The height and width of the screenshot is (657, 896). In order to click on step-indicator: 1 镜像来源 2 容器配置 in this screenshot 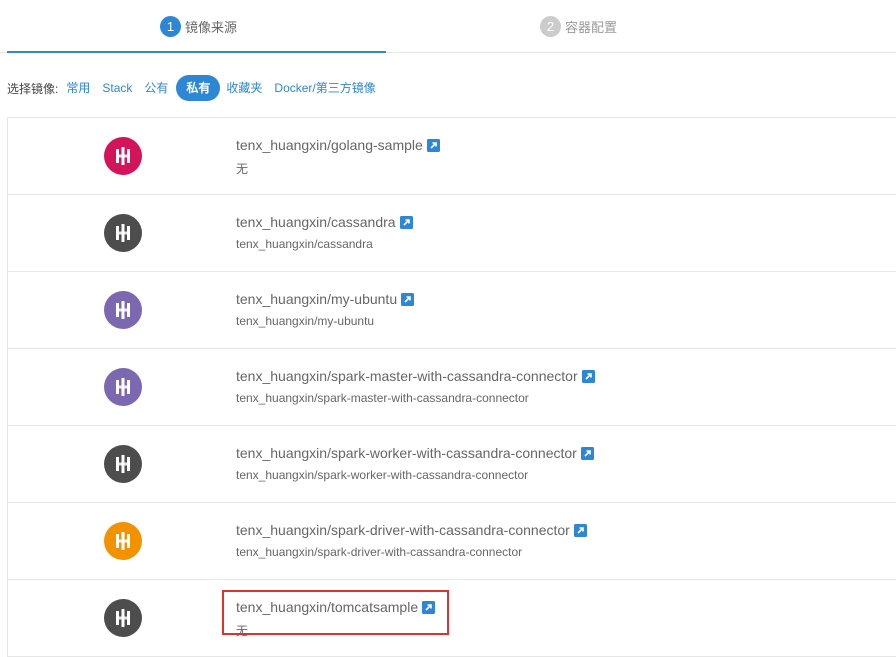, I will do `click(448, 26)`.